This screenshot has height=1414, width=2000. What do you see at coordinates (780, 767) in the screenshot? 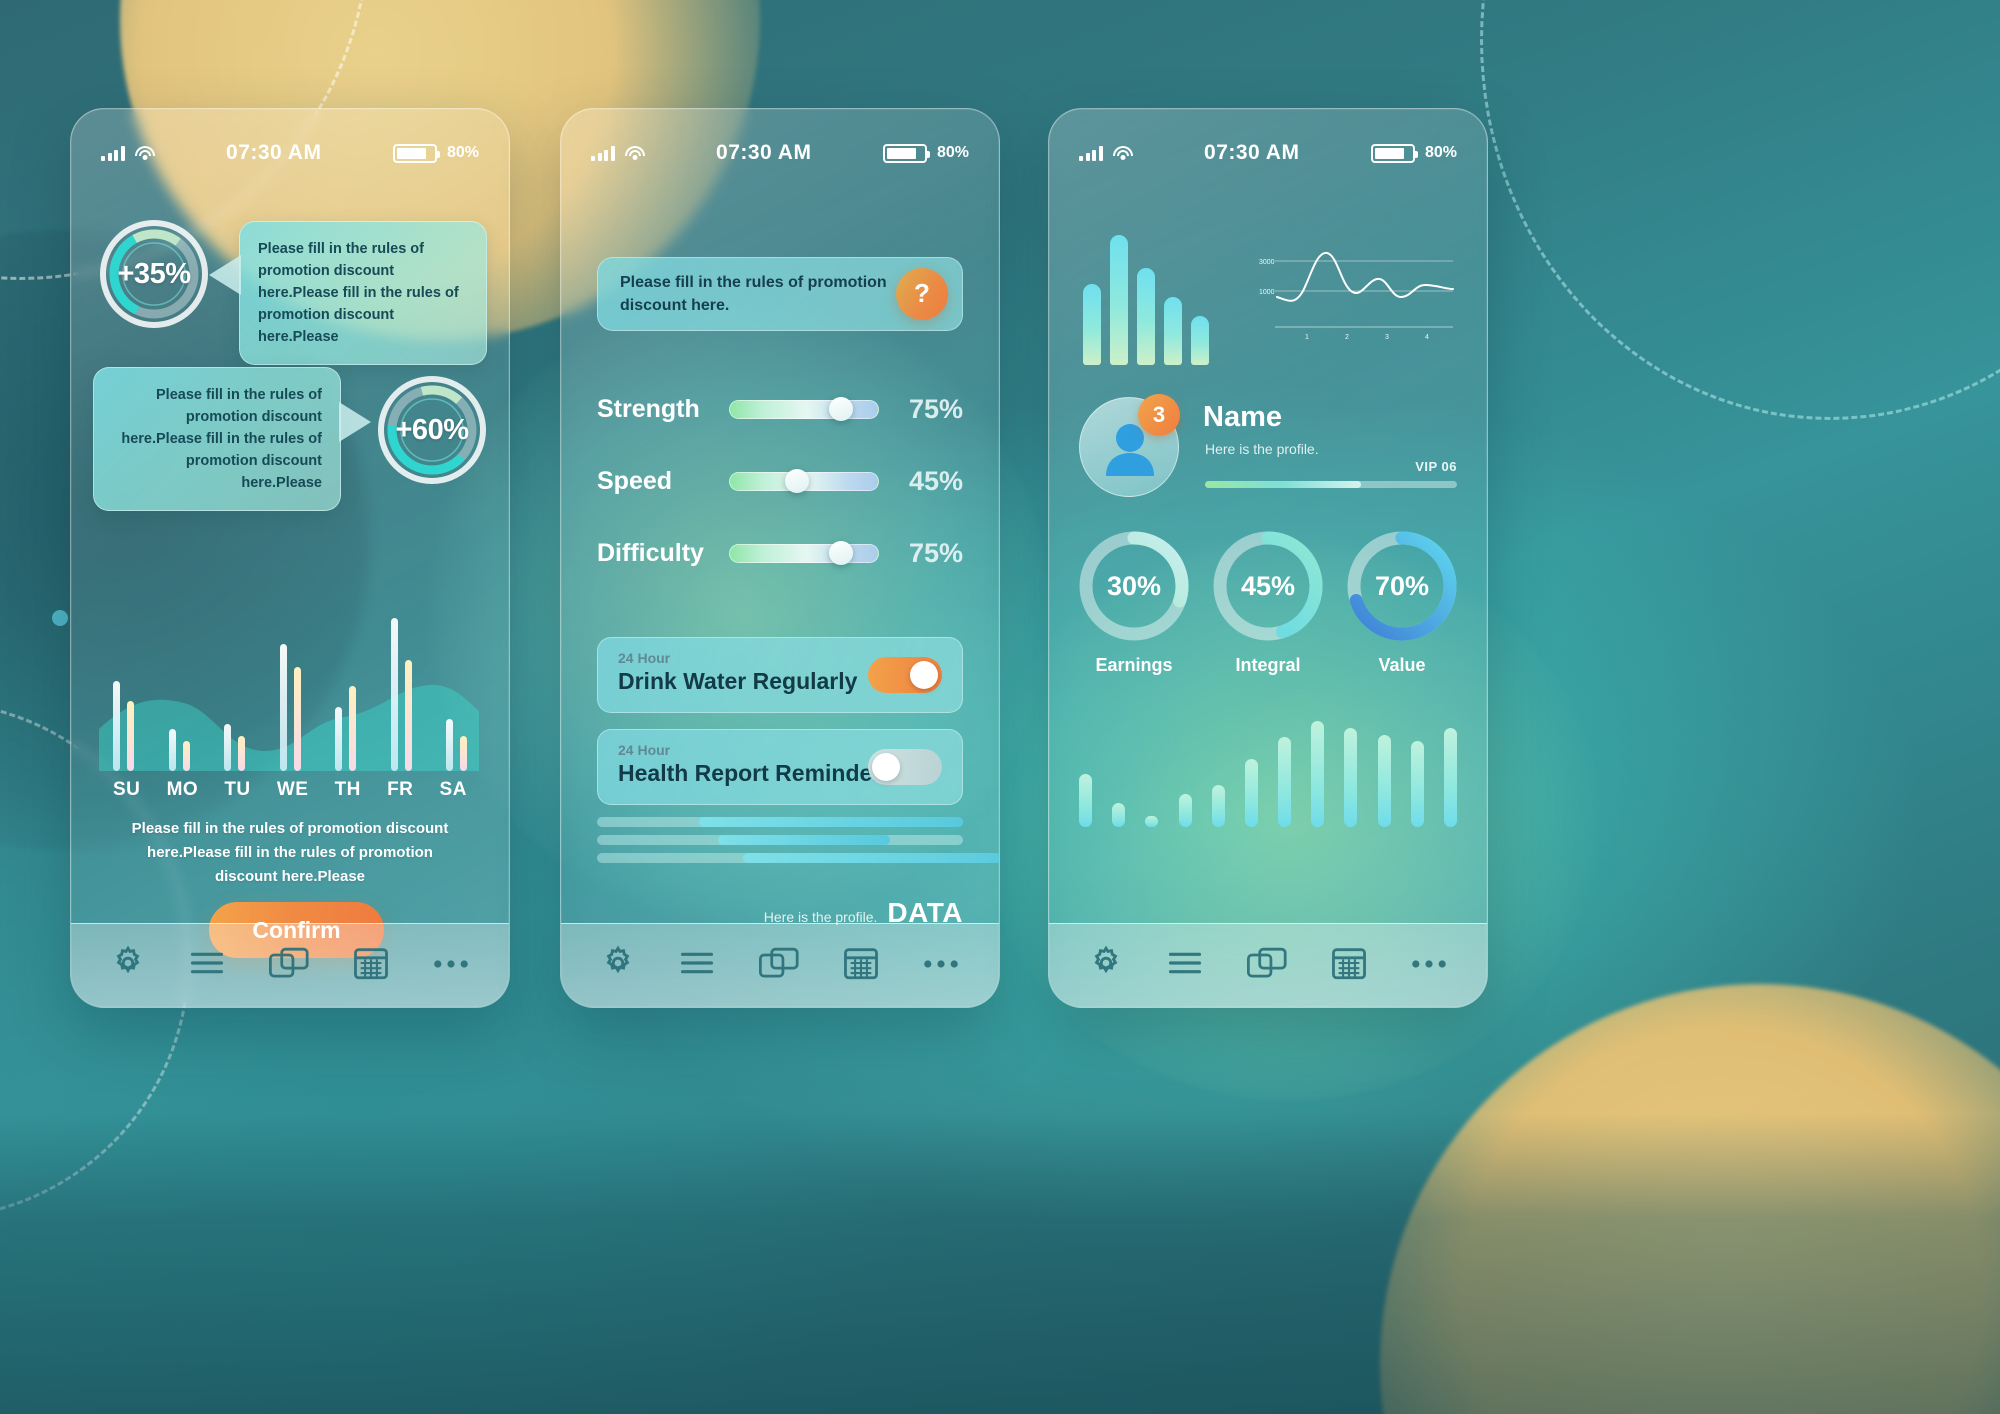
I see `toggle-card-health-report: 24 Hour Health Report Reminder` at bounding box center [780, 767].